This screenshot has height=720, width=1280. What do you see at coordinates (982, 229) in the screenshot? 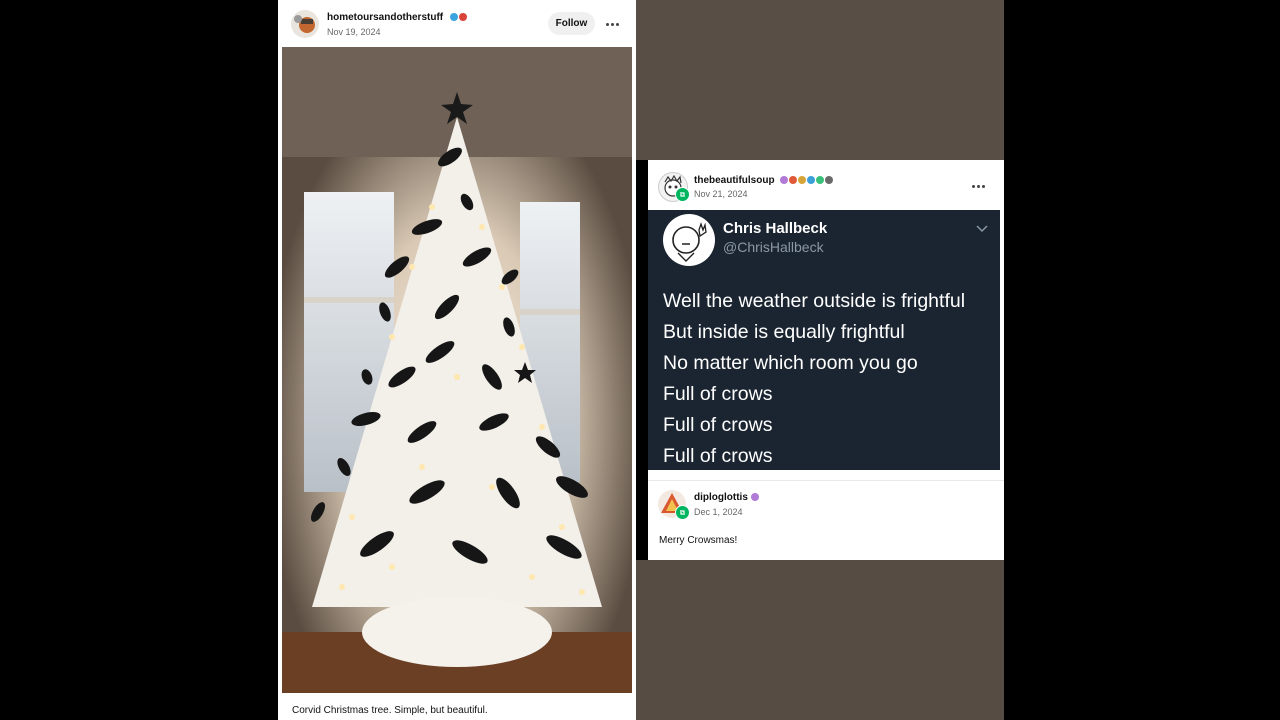
I see `chevron-down-icon` at bounding box center [982, 229].